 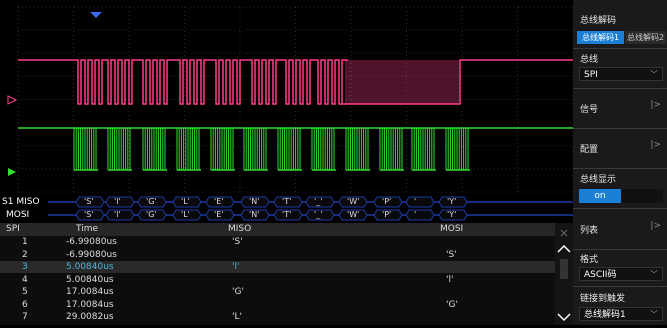 I want to click on table-cell: 'G', so click(x=452, y=304).